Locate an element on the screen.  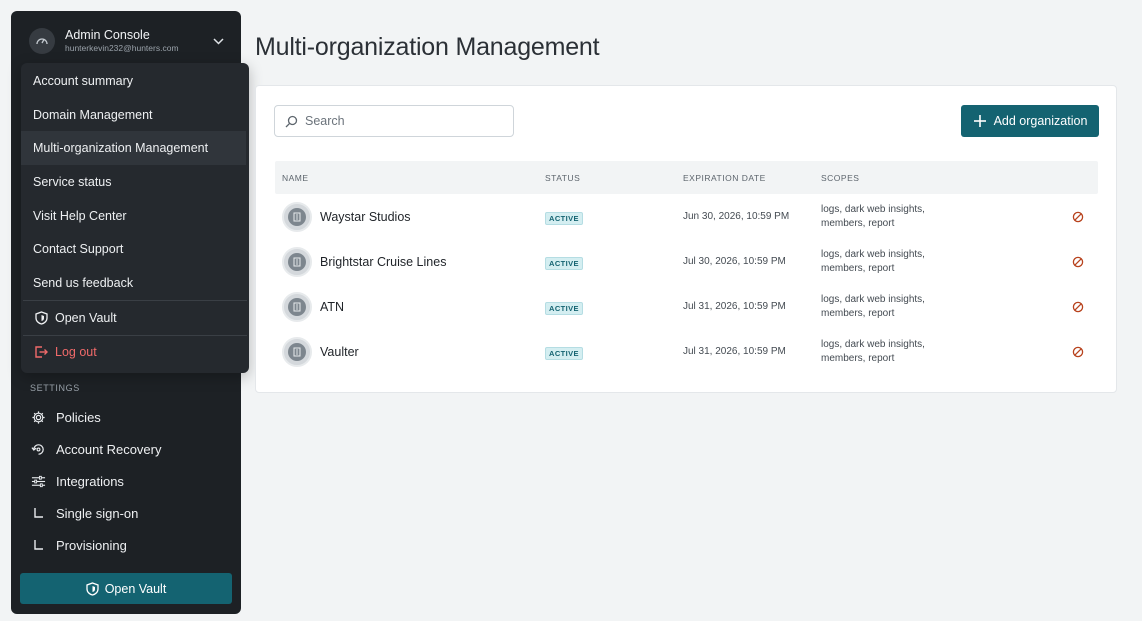
menu-item-send-feedback: Send us feedback is located at coordinates (133, 283).